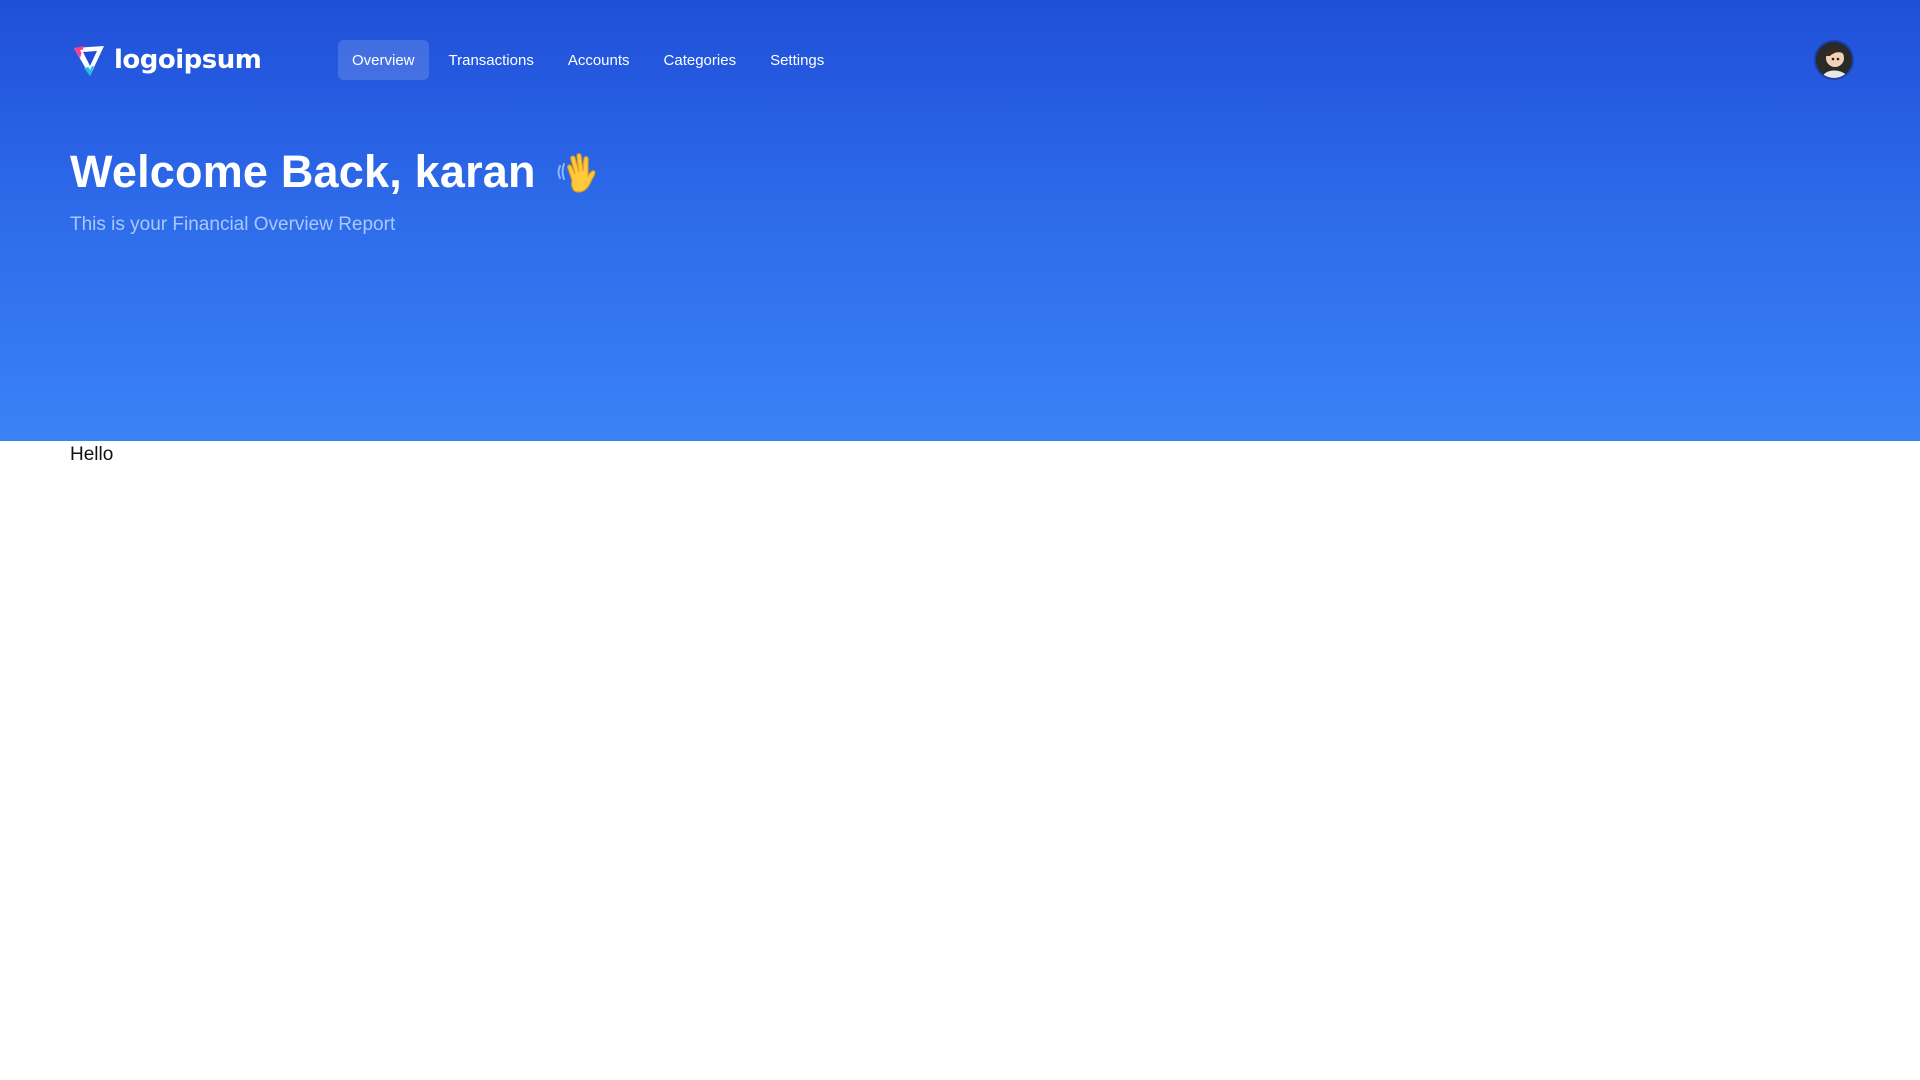  I want to click on brand-logo: logoipsum, so click(166, 60).